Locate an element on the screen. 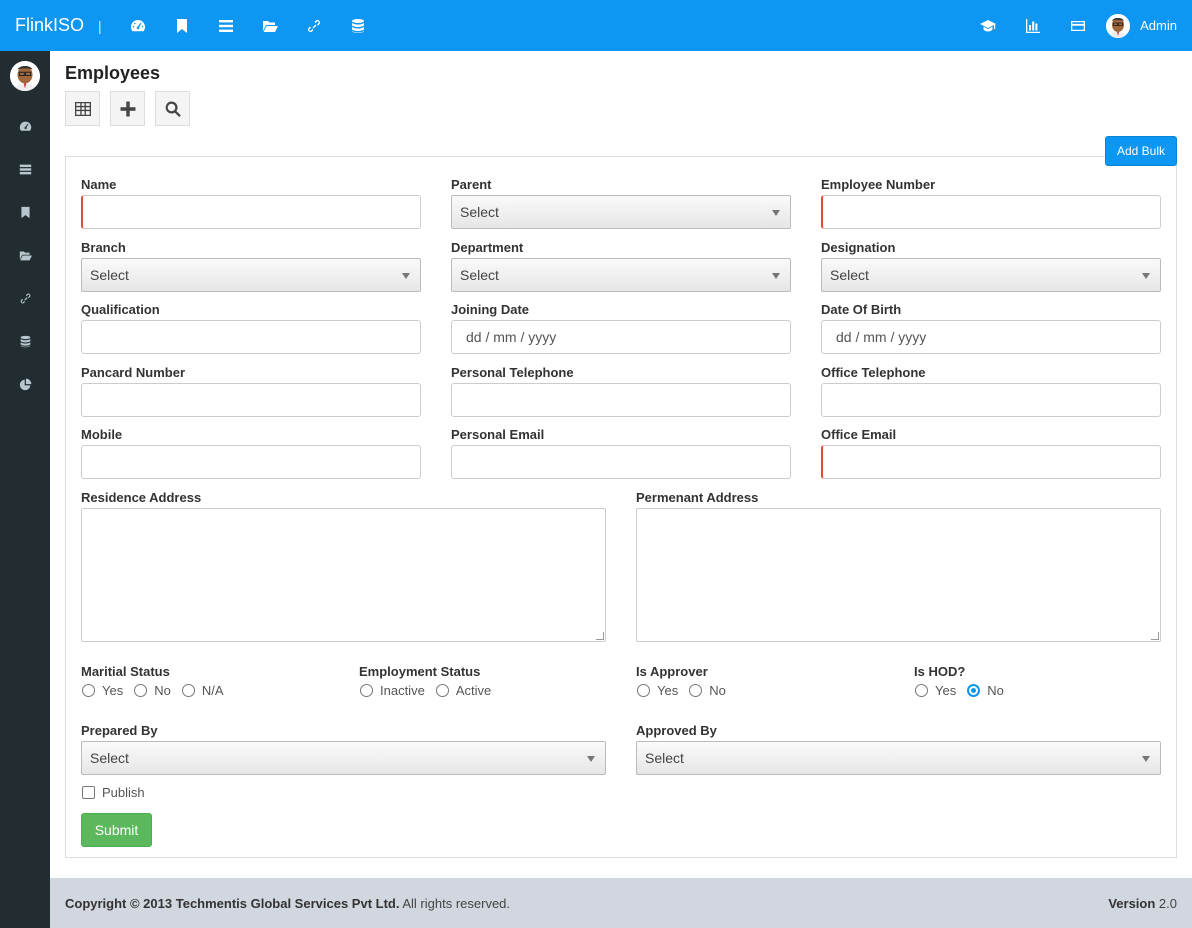  radio-label: Inactive is located at coordinates (402, 690).